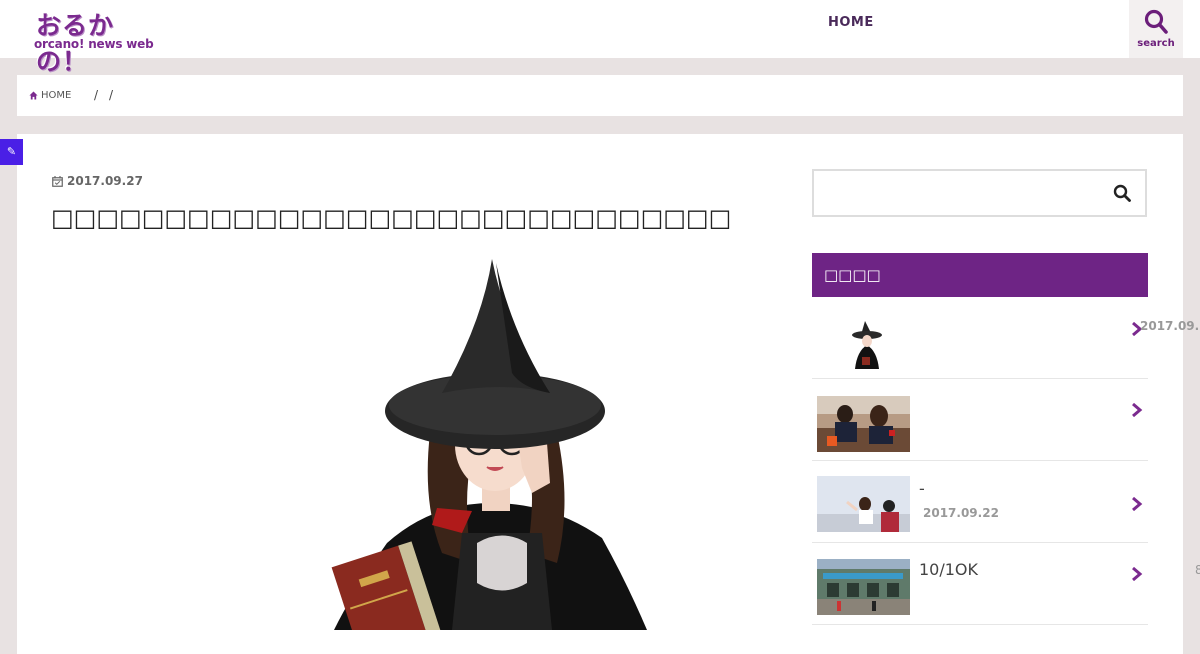  I want to click on sidebar-post-date: 2017.09.22, so click(961, 513).